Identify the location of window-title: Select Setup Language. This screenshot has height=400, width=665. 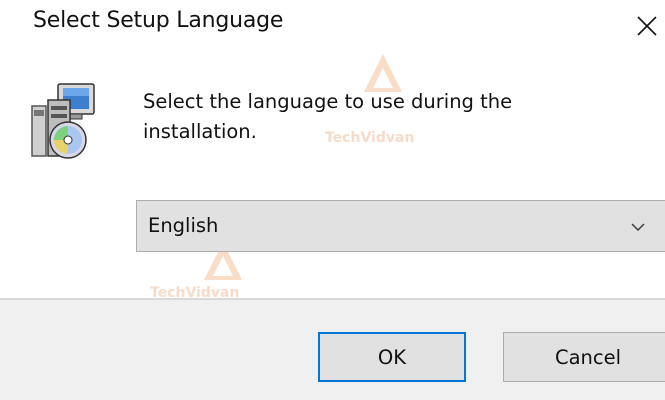
(158, 20).